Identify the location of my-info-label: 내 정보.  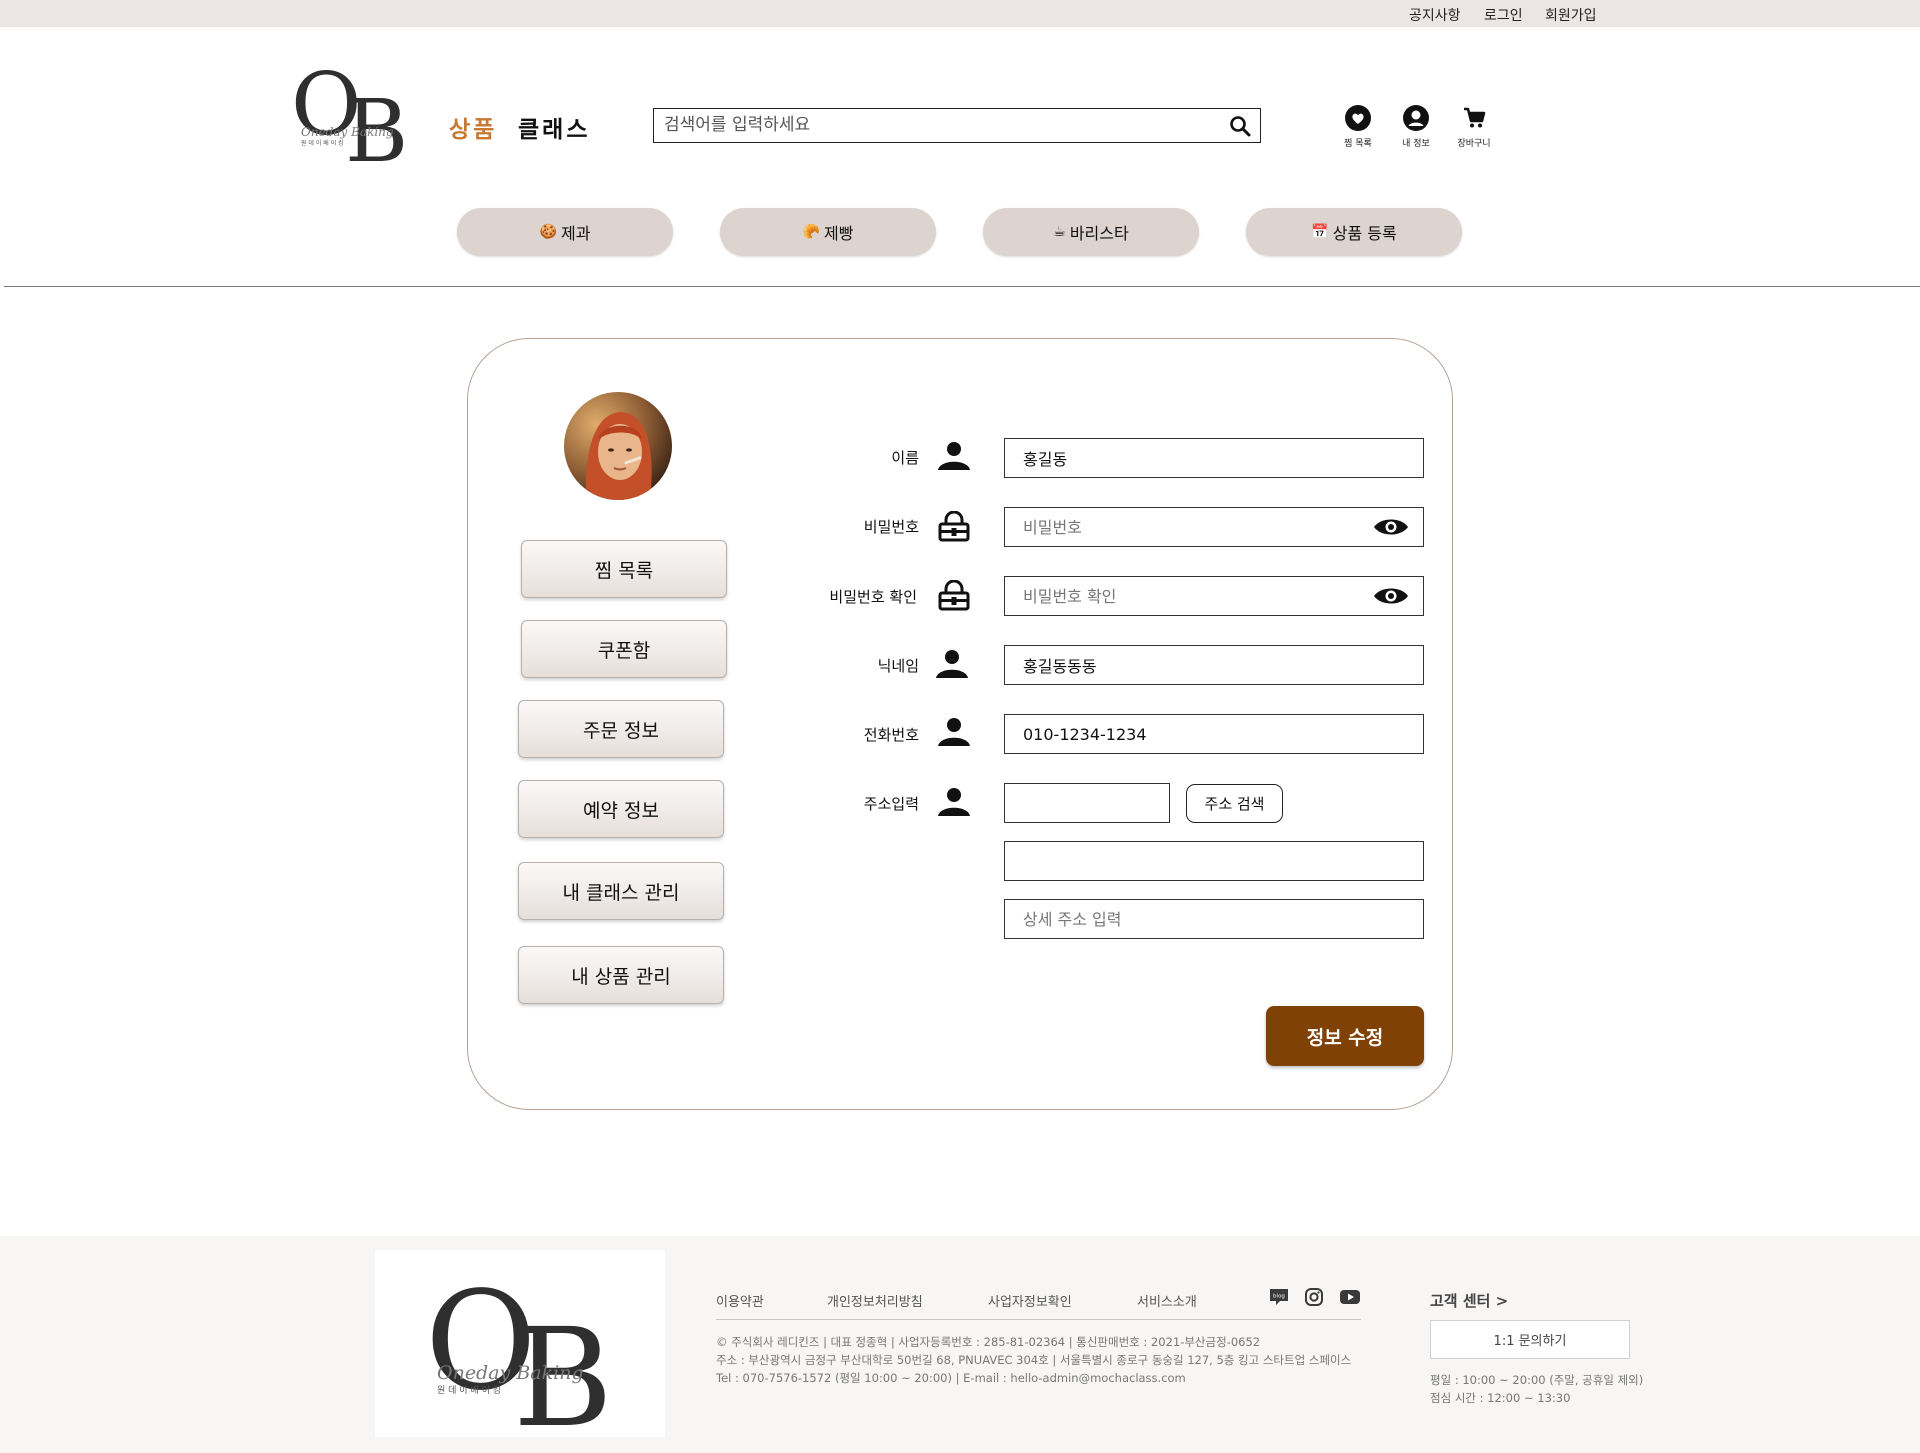
(1416, 144).